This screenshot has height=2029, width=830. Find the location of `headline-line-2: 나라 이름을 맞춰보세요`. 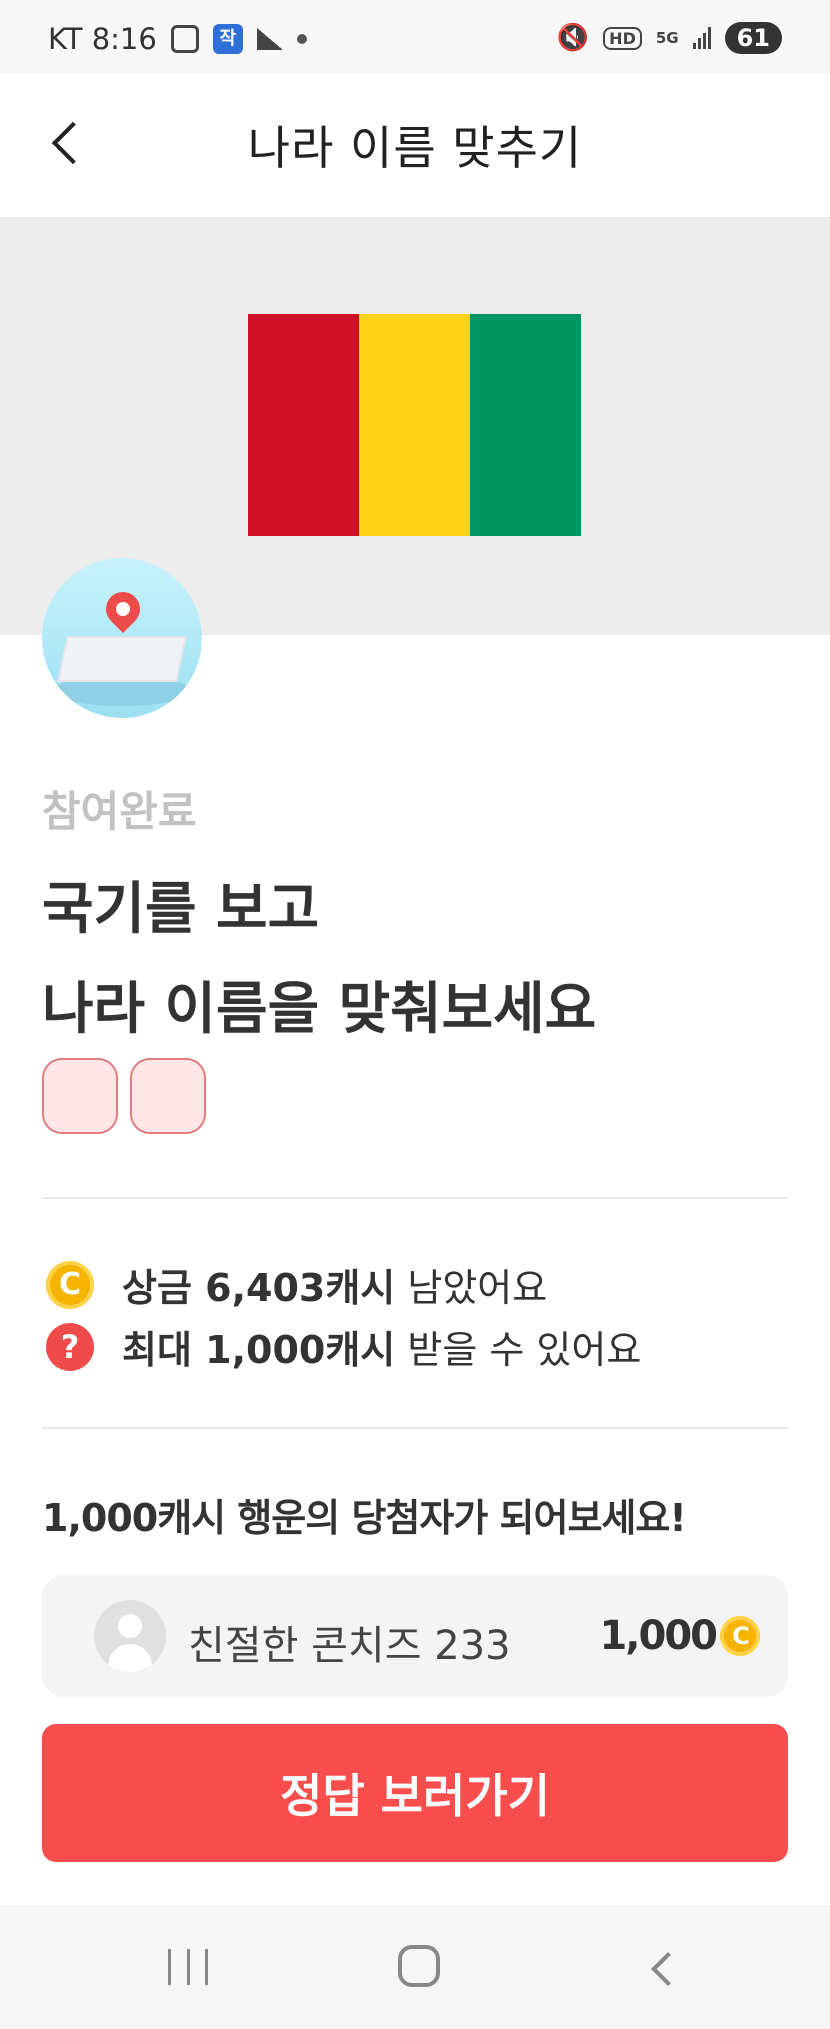

headline-line-2: 나라 이름을 맞춰보세요 is located at coordinates (319, 1009).